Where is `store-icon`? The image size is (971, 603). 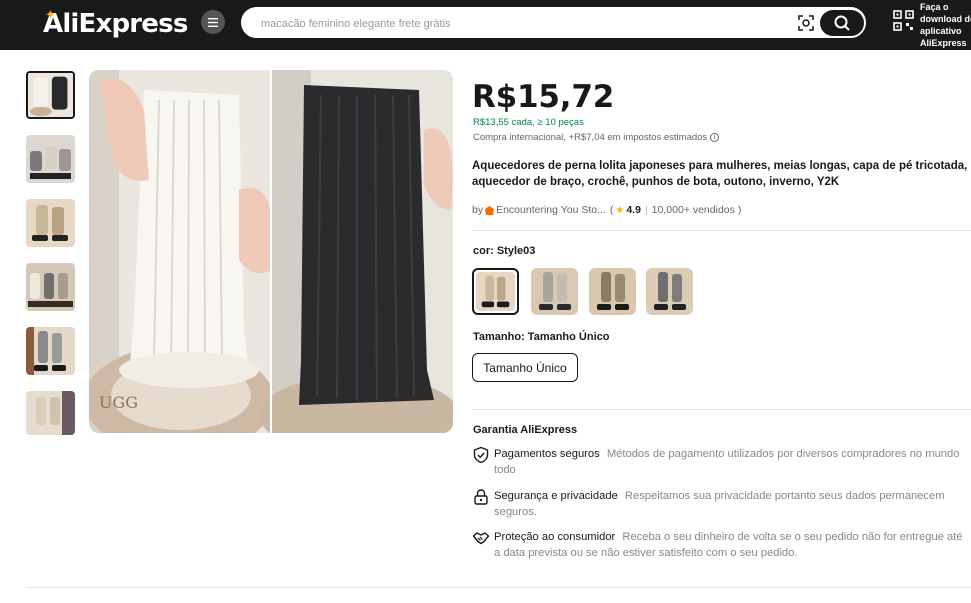
store-icon is located at coordinates (489, 210).